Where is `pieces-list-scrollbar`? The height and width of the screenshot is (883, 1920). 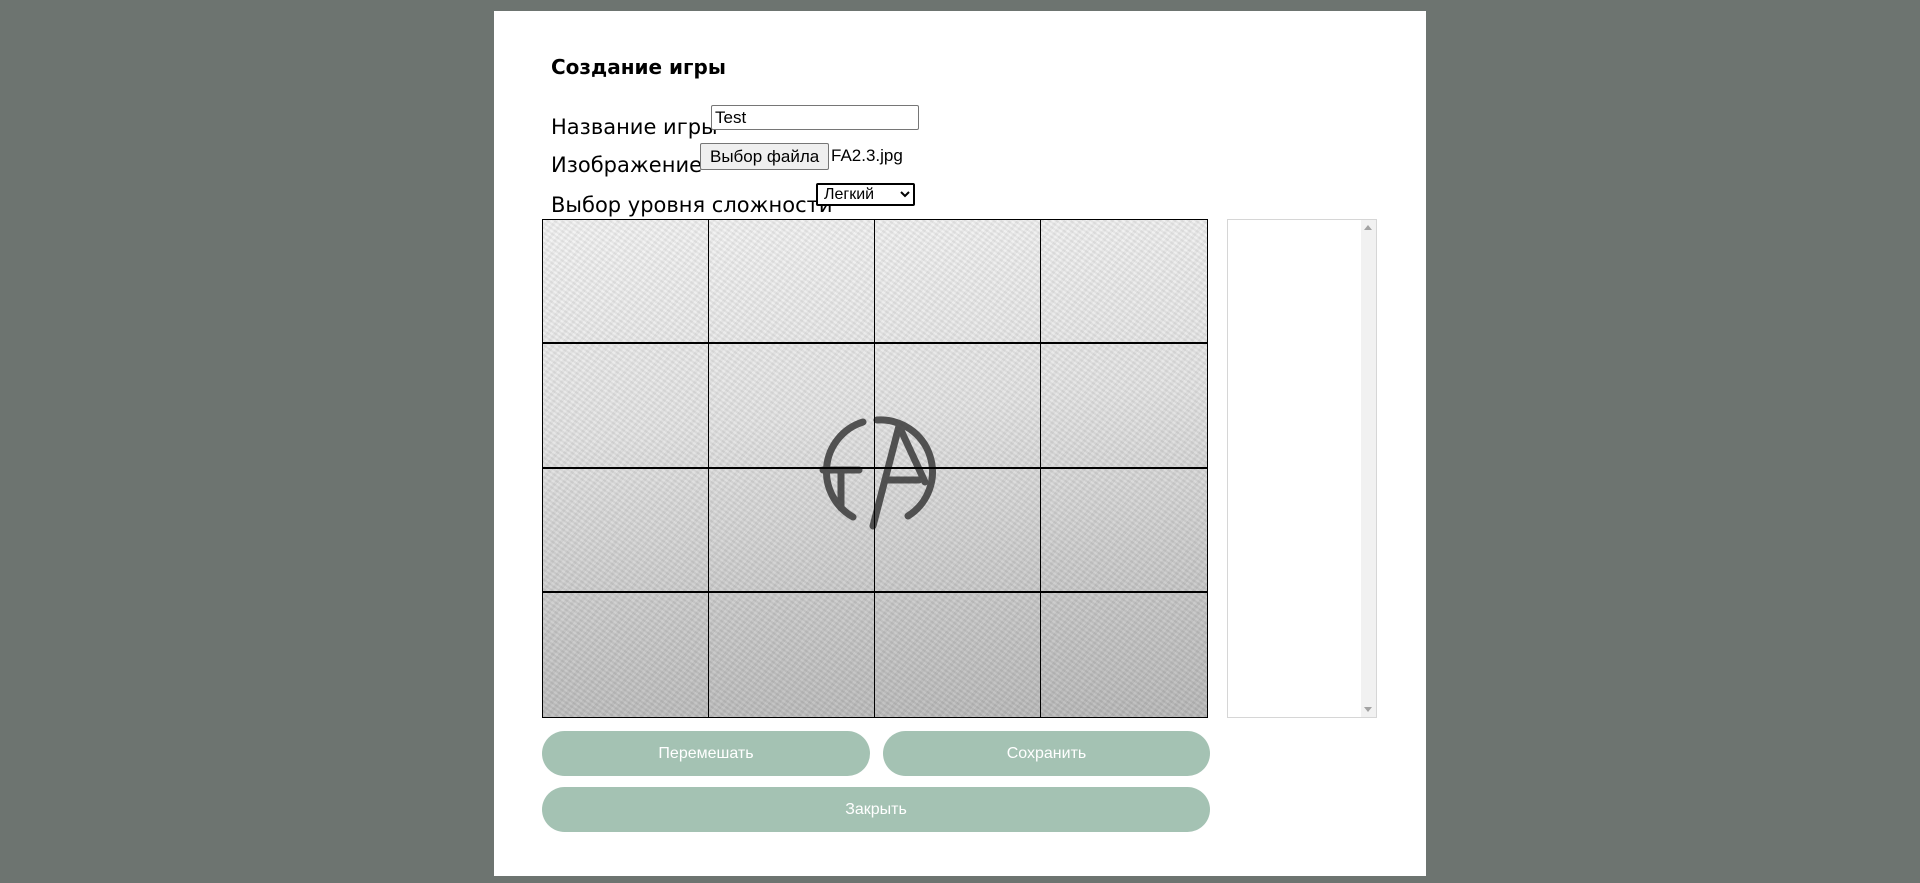 pieces-list-scrollbar is located at coordinates (1368, 468).